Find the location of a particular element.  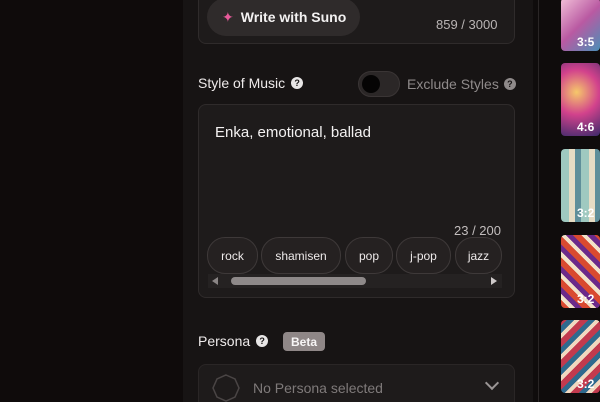

style-tag-pop: pop is located at coordinates (369, 255).